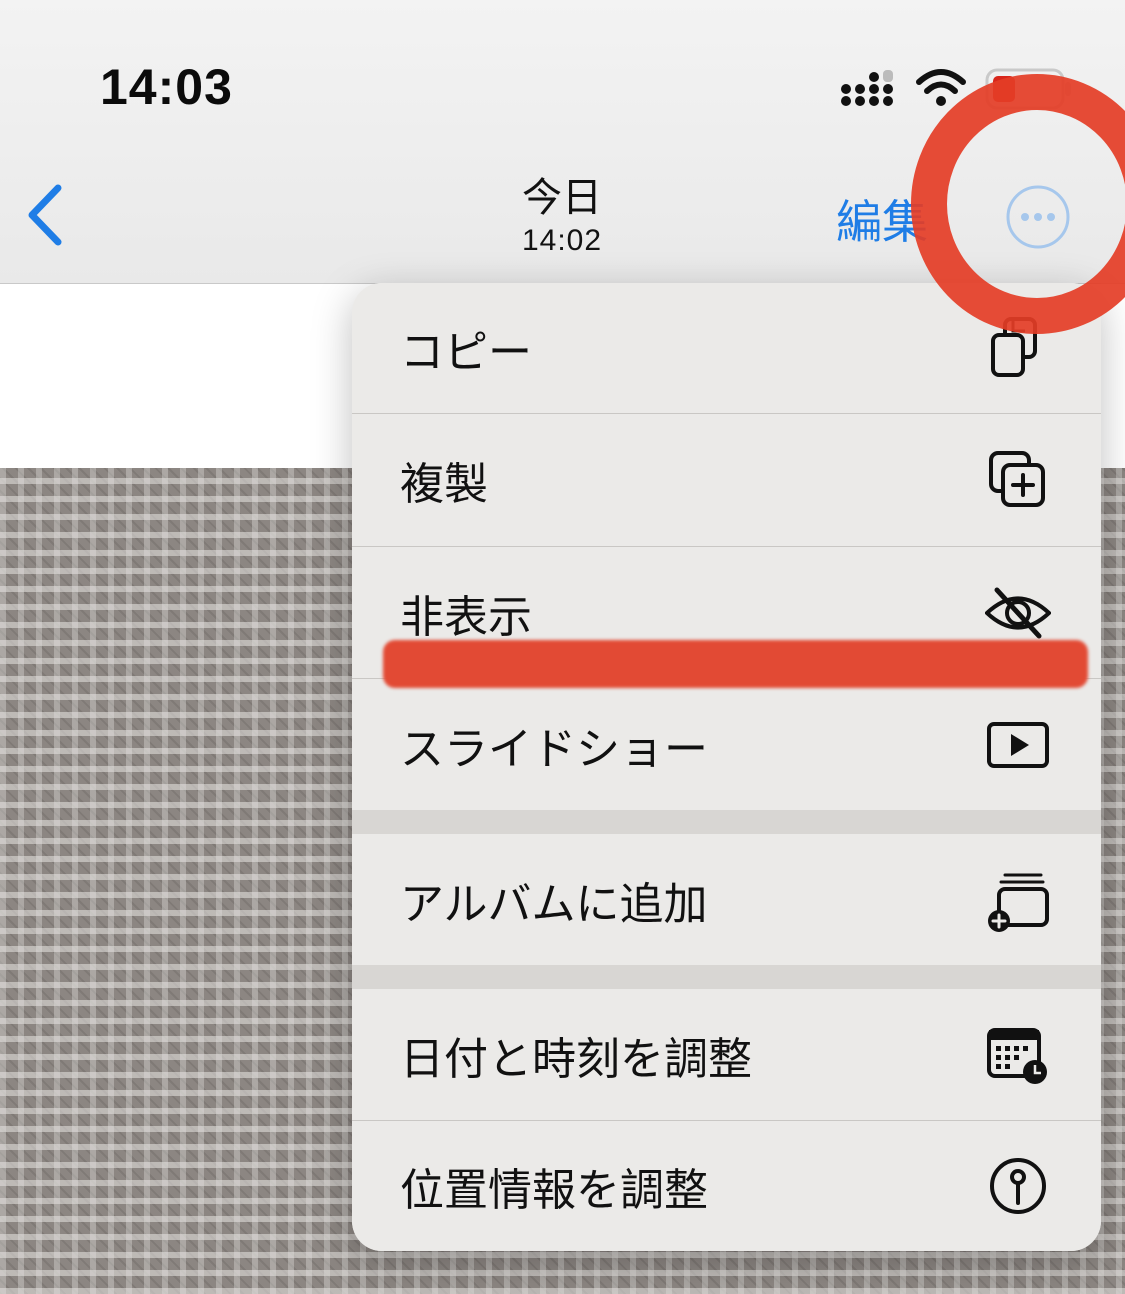 The image size is (1125, 1294). Describe the element at coordinates (562, 198) in the screenshot. I see `nav-title: 今日` at that location.